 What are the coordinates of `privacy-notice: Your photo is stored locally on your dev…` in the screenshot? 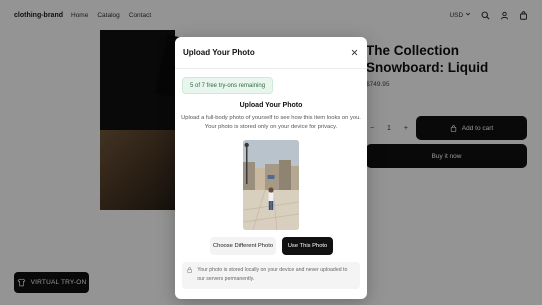 It's located at (271, 275).